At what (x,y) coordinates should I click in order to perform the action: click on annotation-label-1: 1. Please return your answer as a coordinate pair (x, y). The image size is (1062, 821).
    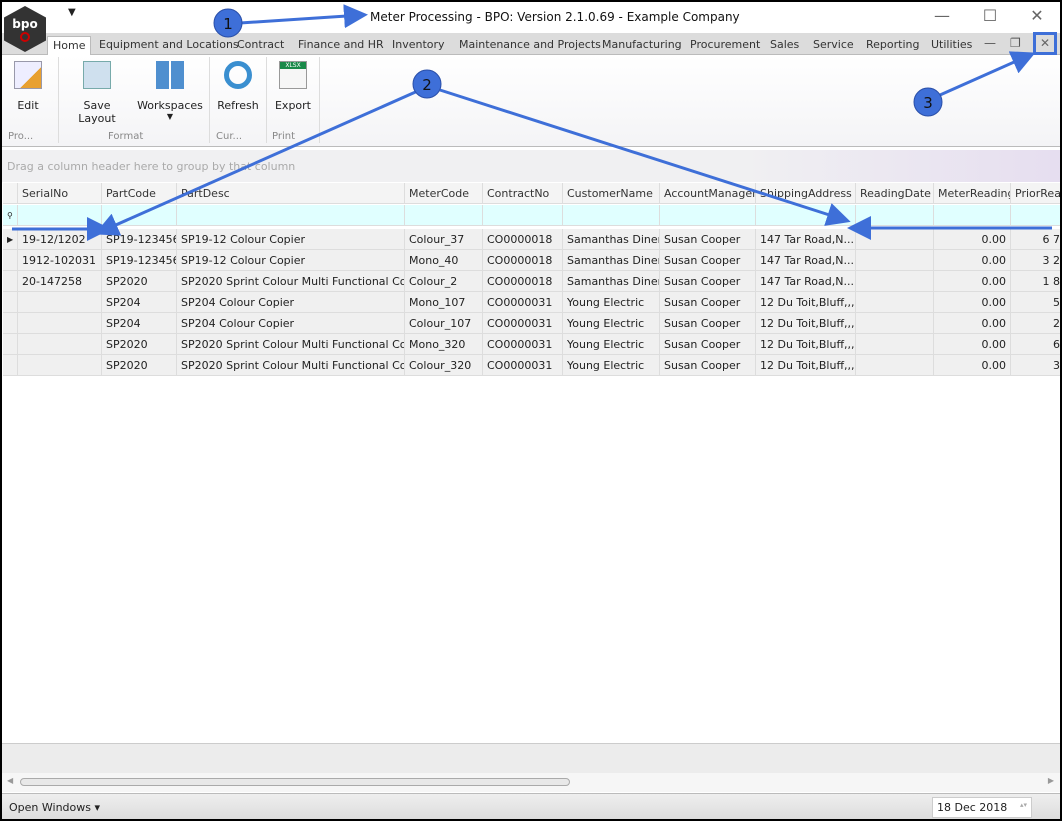
    Looking at the image, I should click on (228, 24).